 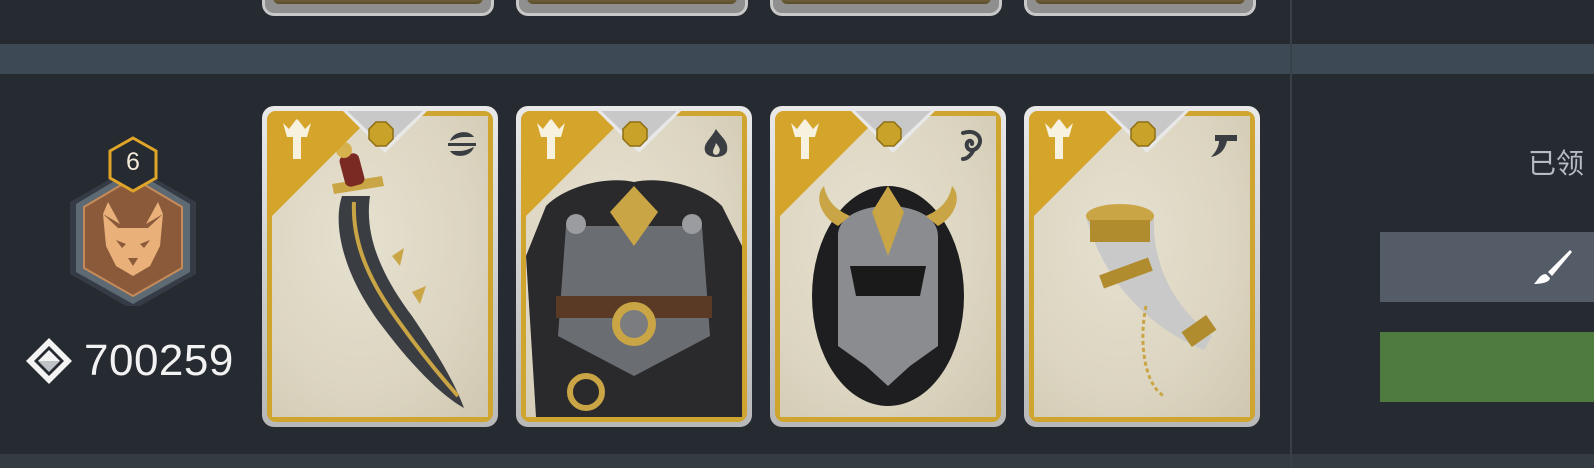 What do you see at coordinates (1142, 266) in the screenshot?
I see `reward-card-drinking-horn` at bounding box center [1142, 266].